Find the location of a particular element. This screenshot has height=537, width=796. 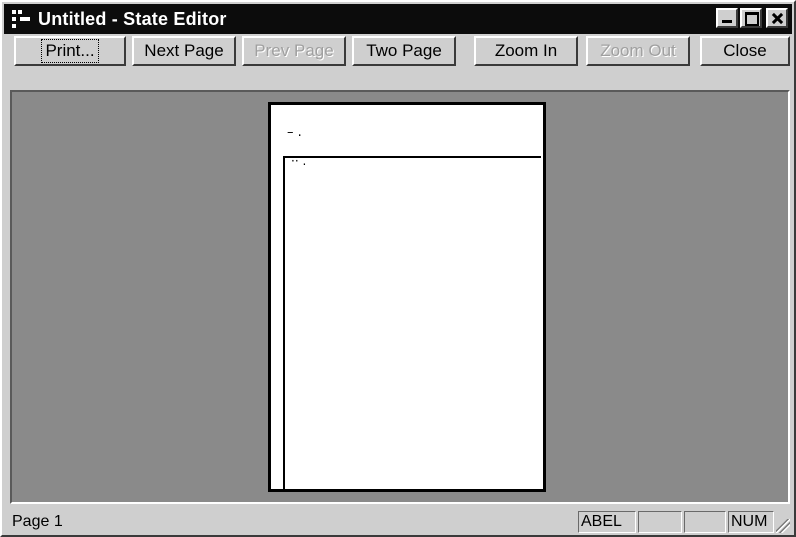

prev-page-label: Prev Page is located at coordinates (294, 50).